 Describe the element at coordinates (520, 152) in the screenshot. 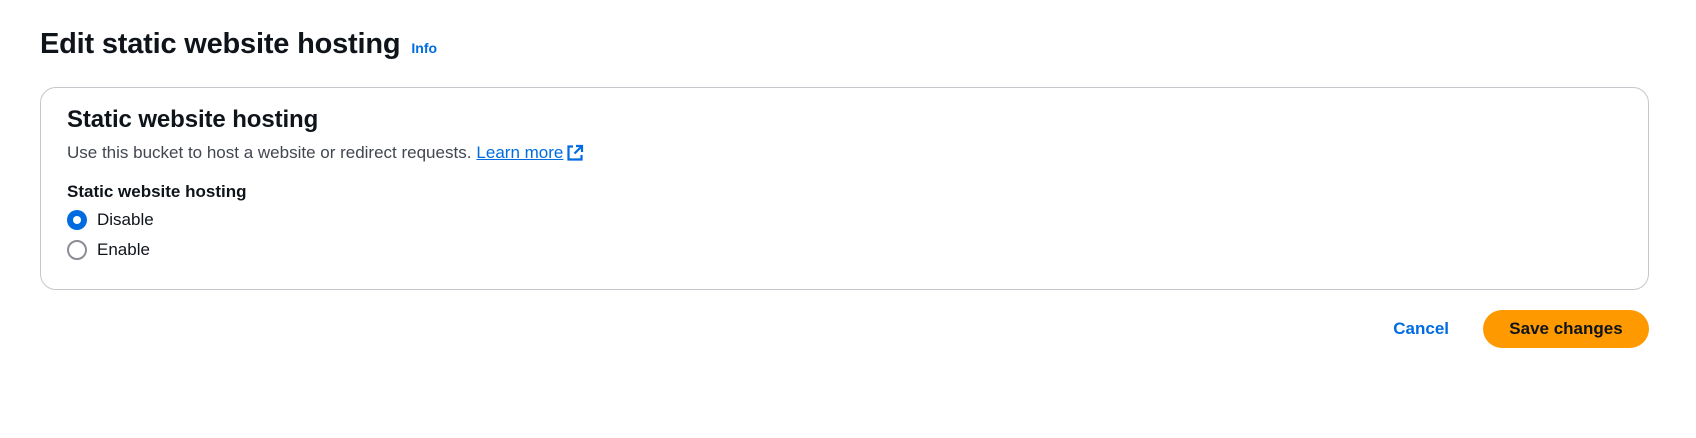

I see `learn-more-label: Learn more` at that location.